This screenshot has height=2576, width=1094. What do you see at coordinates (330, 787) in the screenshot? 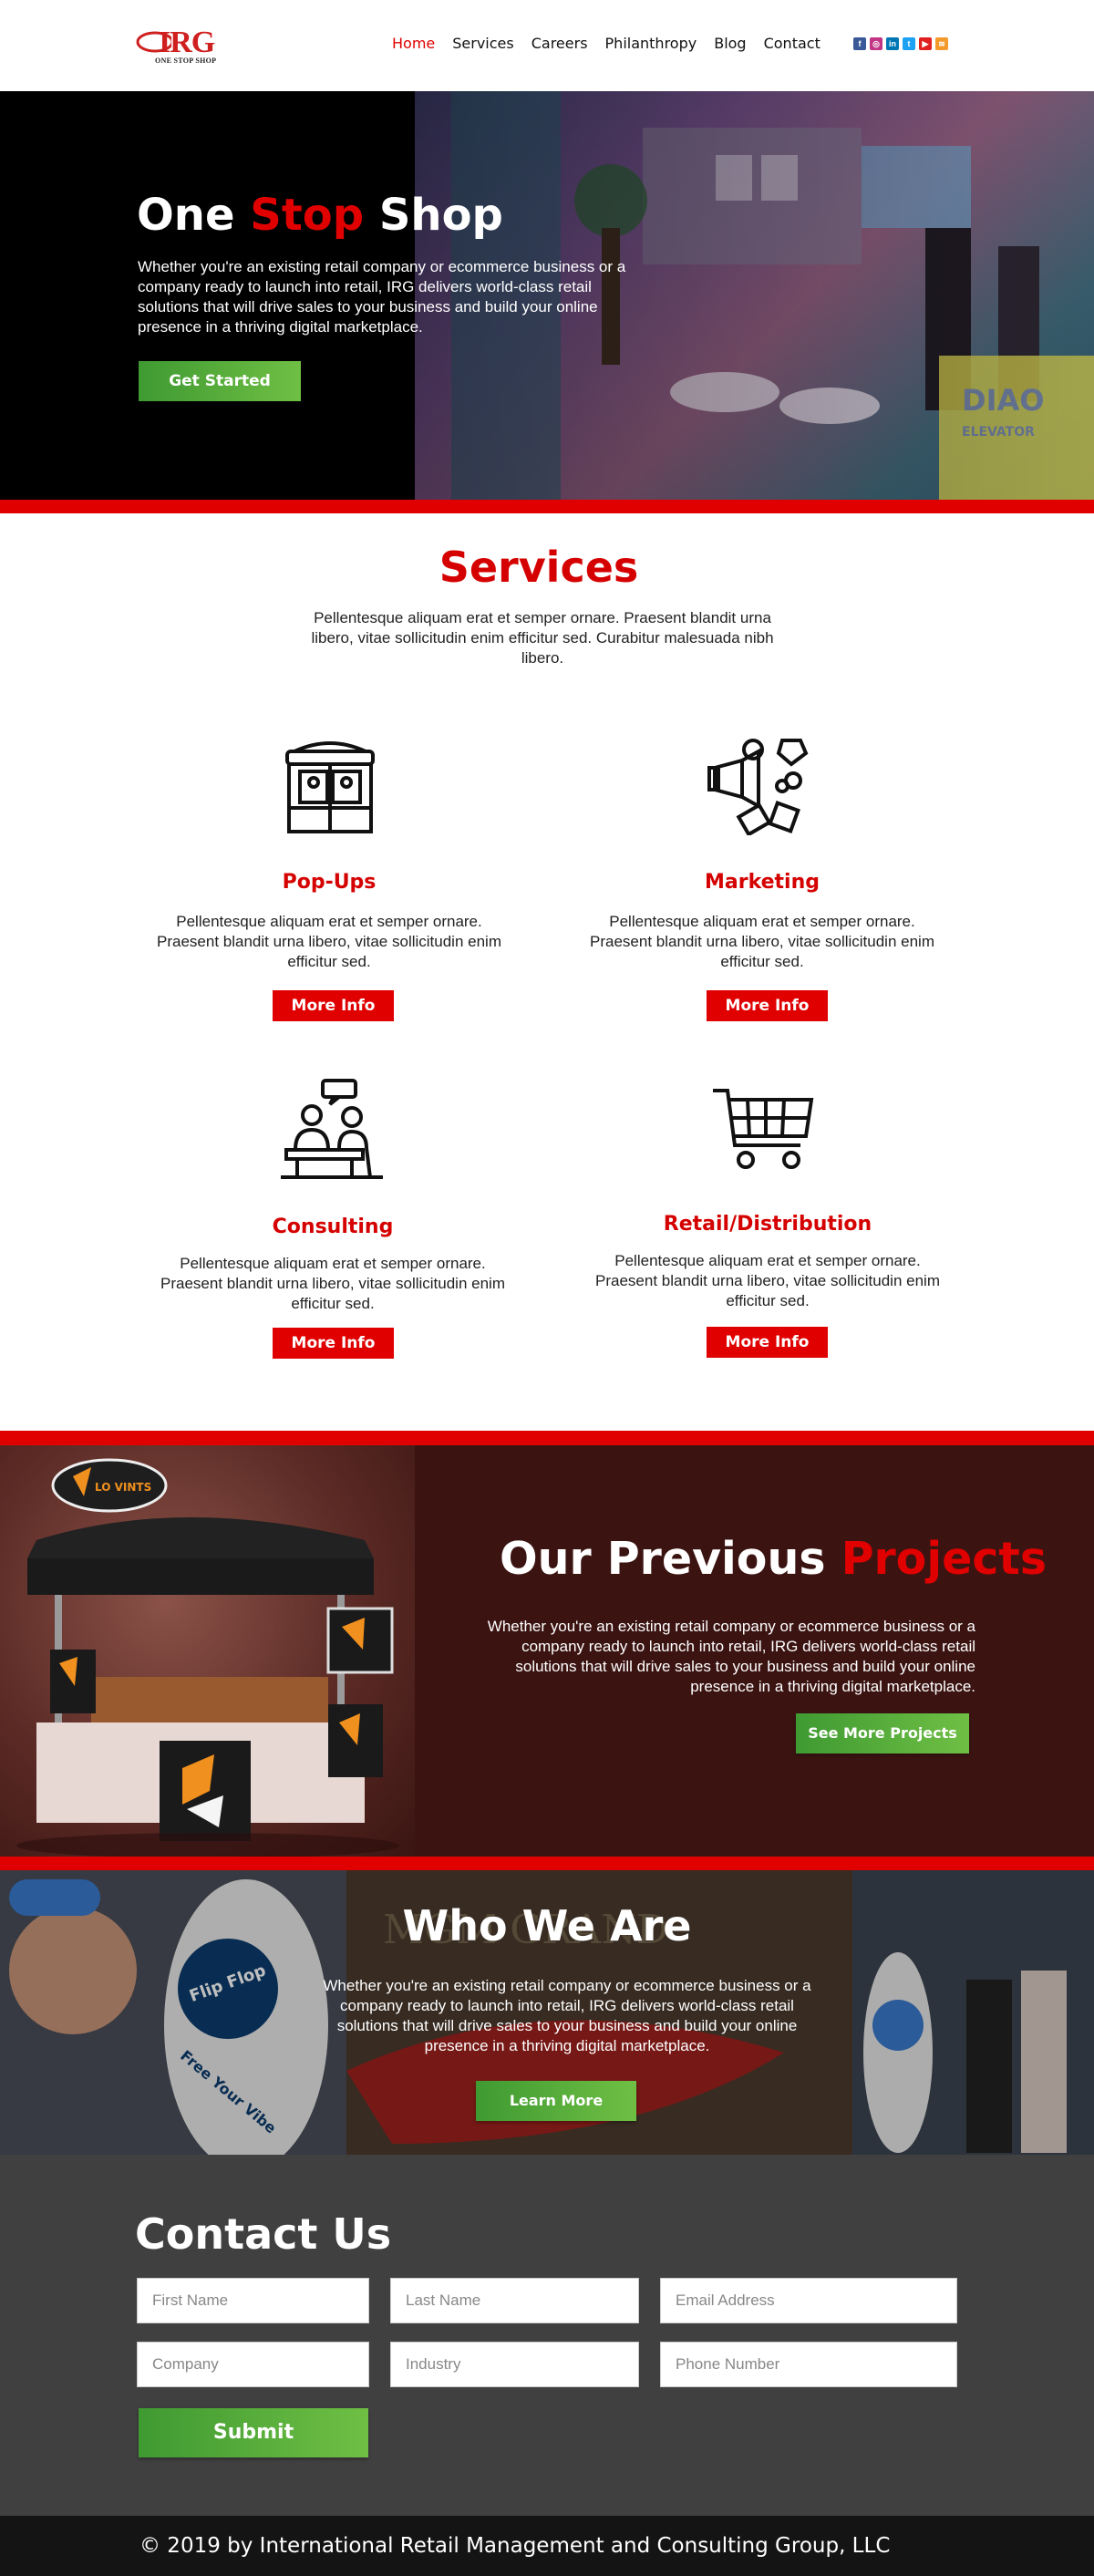
I see `kiosk-icon` at bounding box center [330, 787].